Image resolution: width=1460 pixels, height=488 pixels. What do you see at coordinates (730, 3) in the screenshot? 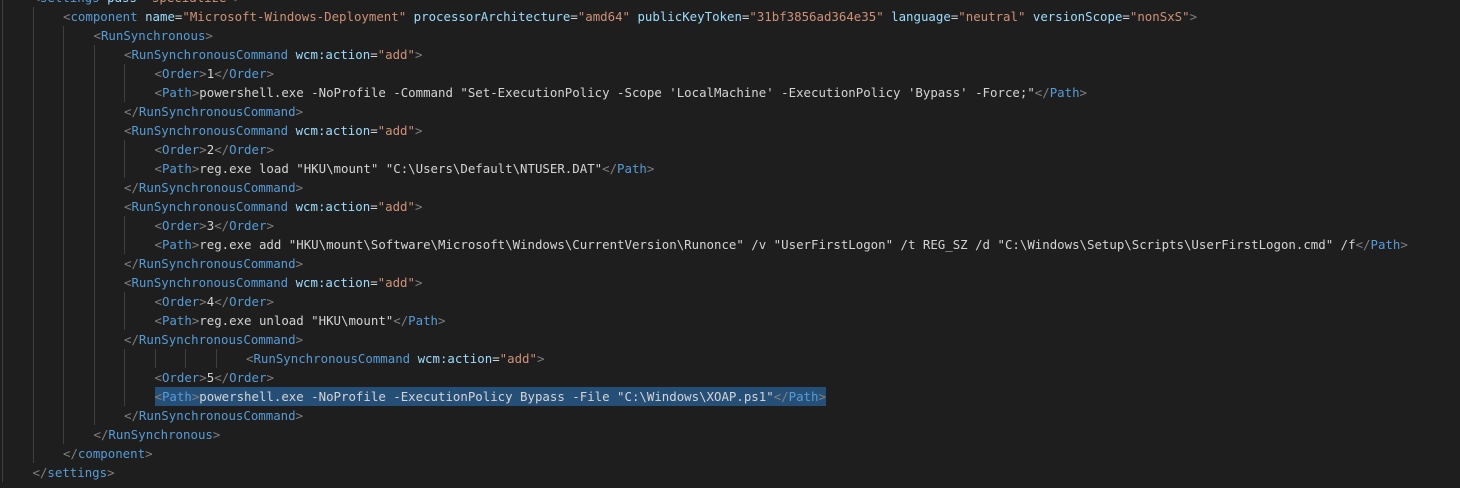
I see `code-line: <settings pass="specialize">` at bounding box center [730, 3].